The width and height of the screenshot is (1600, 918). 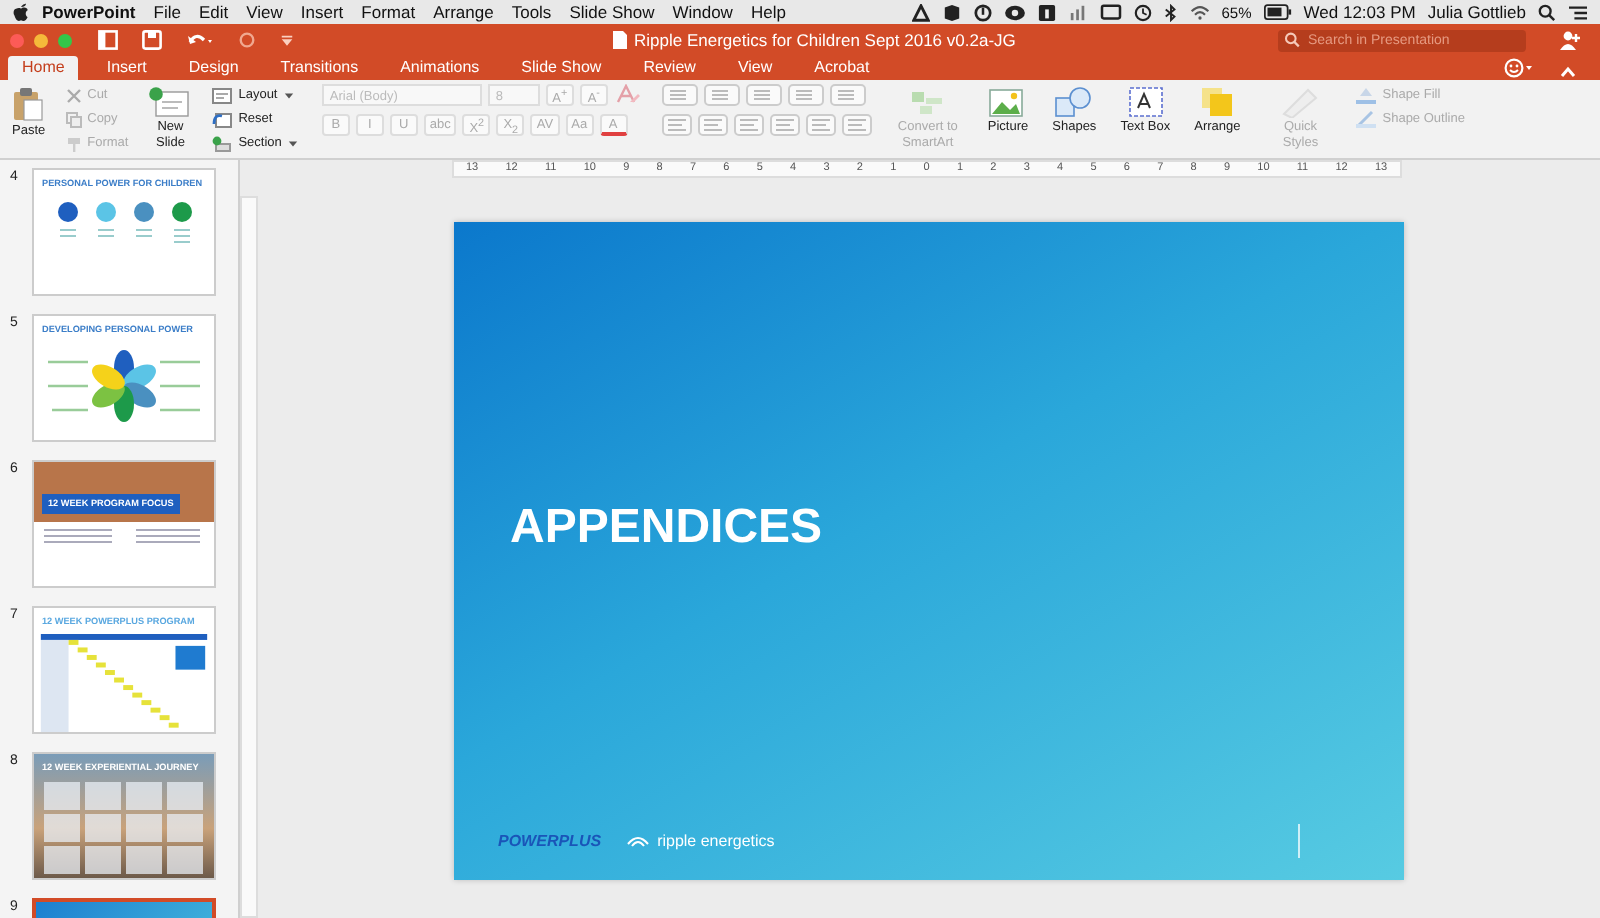 What do you see at coordinates (1142, 12) in the screenshot?
I see `clock-icon` at bounding box center [1142, 12].